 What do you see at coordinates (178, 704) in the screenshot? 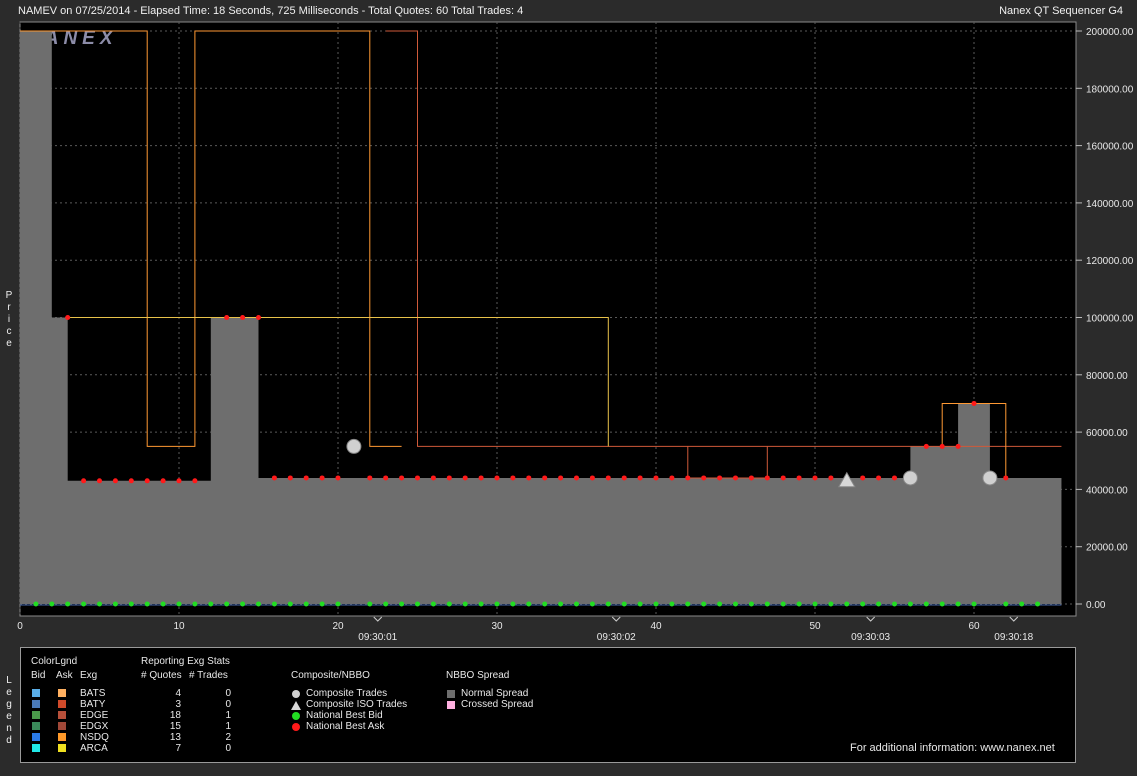
I see `quote-count: 3` at bounding box center [178, 704].